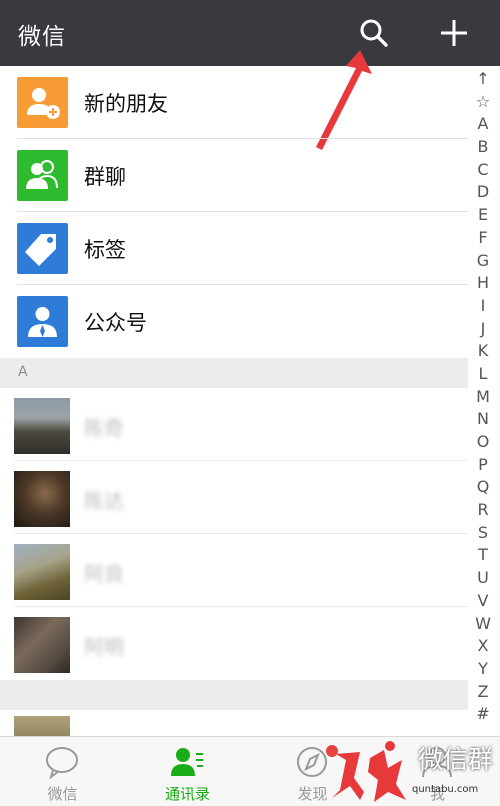  Describe the element at coordinates (234, 175) in the screenshot. I see `list-item-group-chats: 群聊` at that location.